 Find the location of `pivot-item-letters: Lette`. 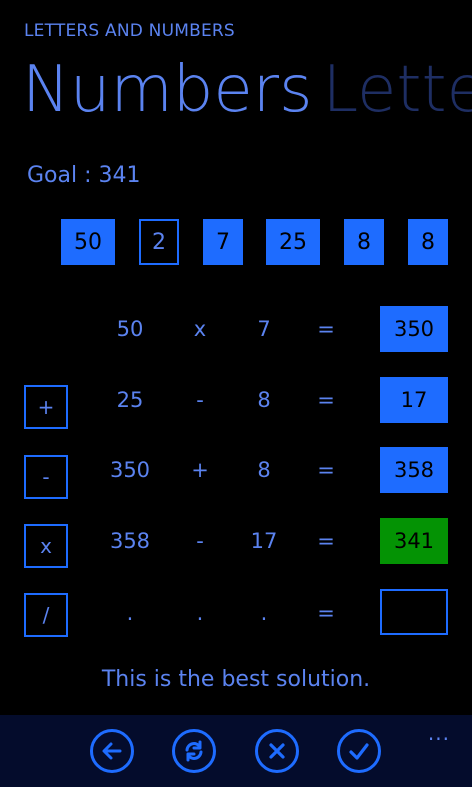

pivot-item-letters: Lette is located at coordinates (397, 90).